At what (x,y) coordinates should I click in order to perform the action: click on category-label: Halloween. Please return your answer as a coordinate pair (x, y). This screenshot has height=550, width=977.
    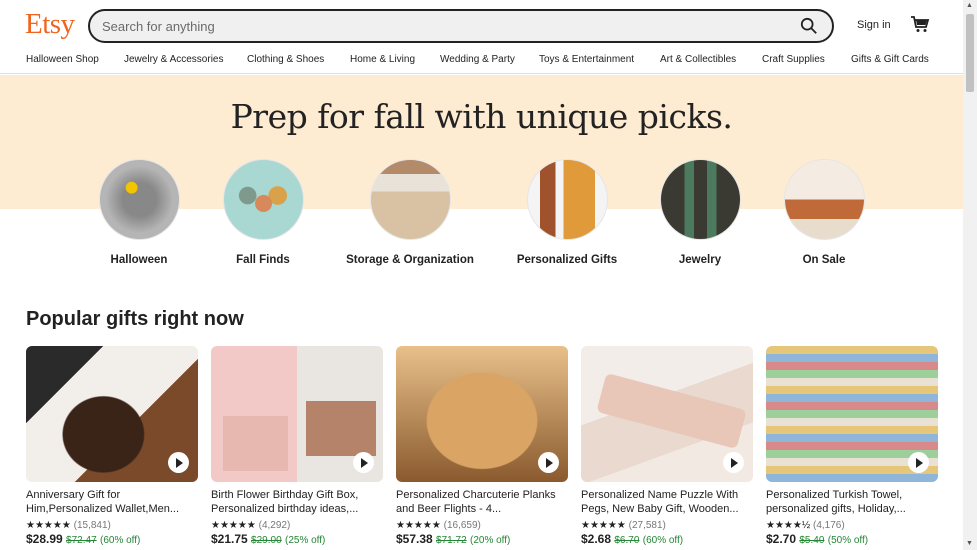
    Looking at the image, I should click on (139, 260).